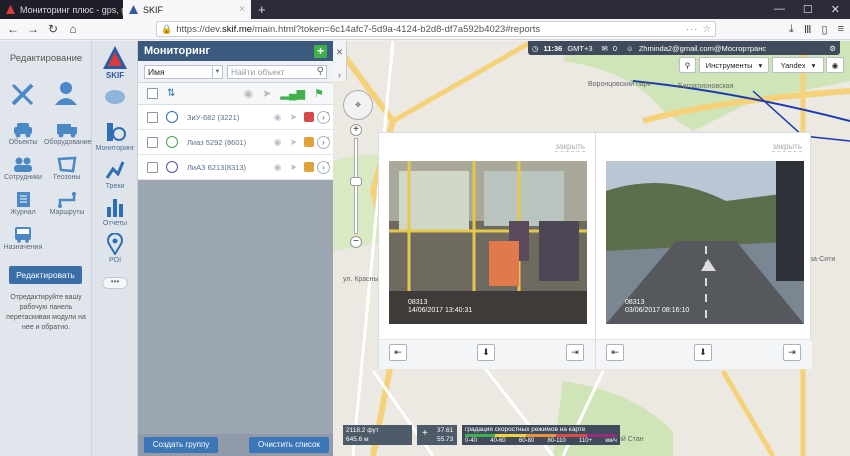  What do you see at coordinates (358, 105) in the screenshot?
I see `map-pan-control: ✥` at bounding box center [358, 105].